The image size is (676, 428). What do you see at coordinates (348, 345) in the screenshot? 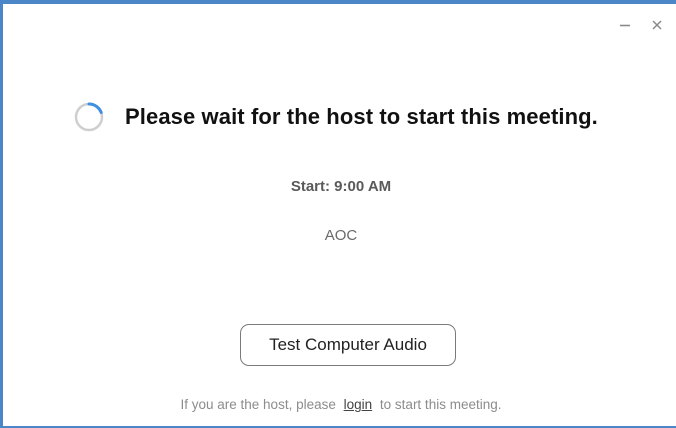
I see `test-computer-audio-button: Test Computer Audio` at bounding box center [348, 345].